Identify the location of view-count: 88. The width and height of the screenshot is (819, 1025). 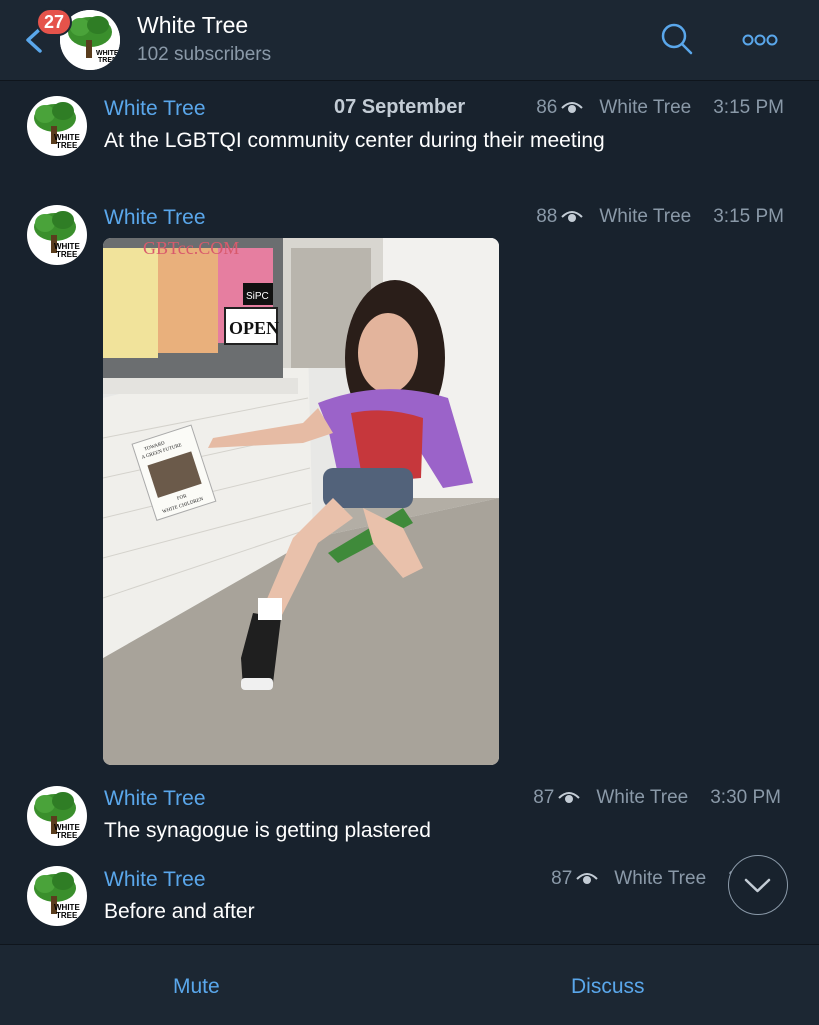
(547, 216).